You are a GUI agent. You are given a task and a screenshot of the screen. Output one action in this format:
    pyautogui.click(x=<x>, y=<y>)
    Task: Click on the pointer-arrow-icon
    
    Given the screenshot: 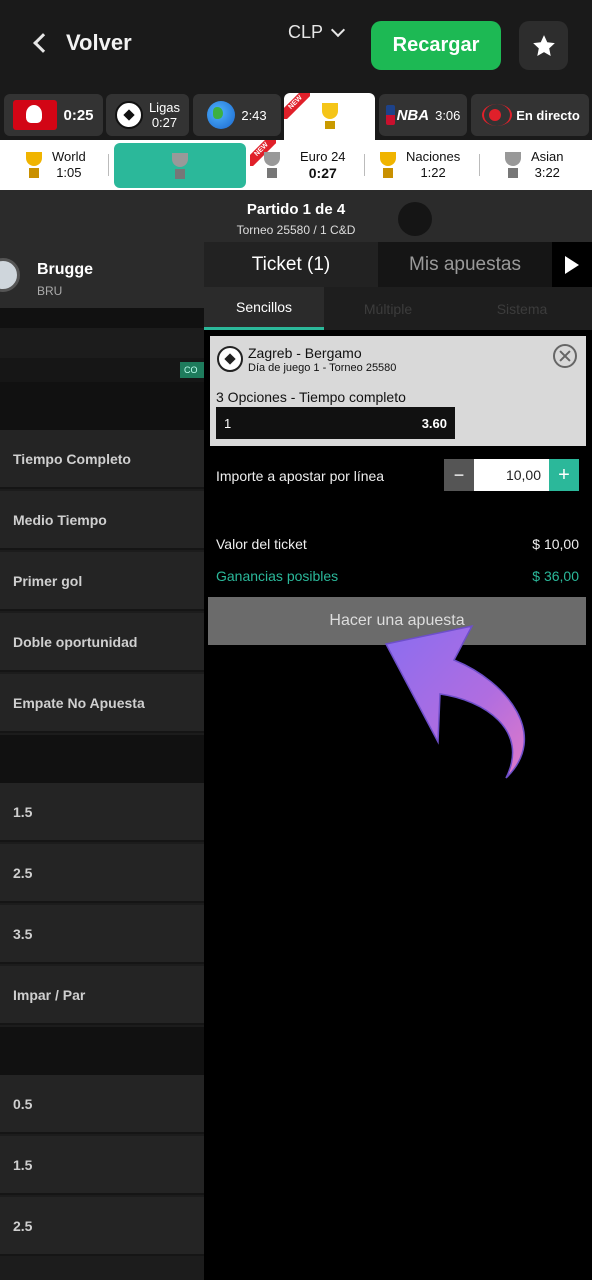 What is the action you would take?
    pyautogui.click(x=455, y=701)
    